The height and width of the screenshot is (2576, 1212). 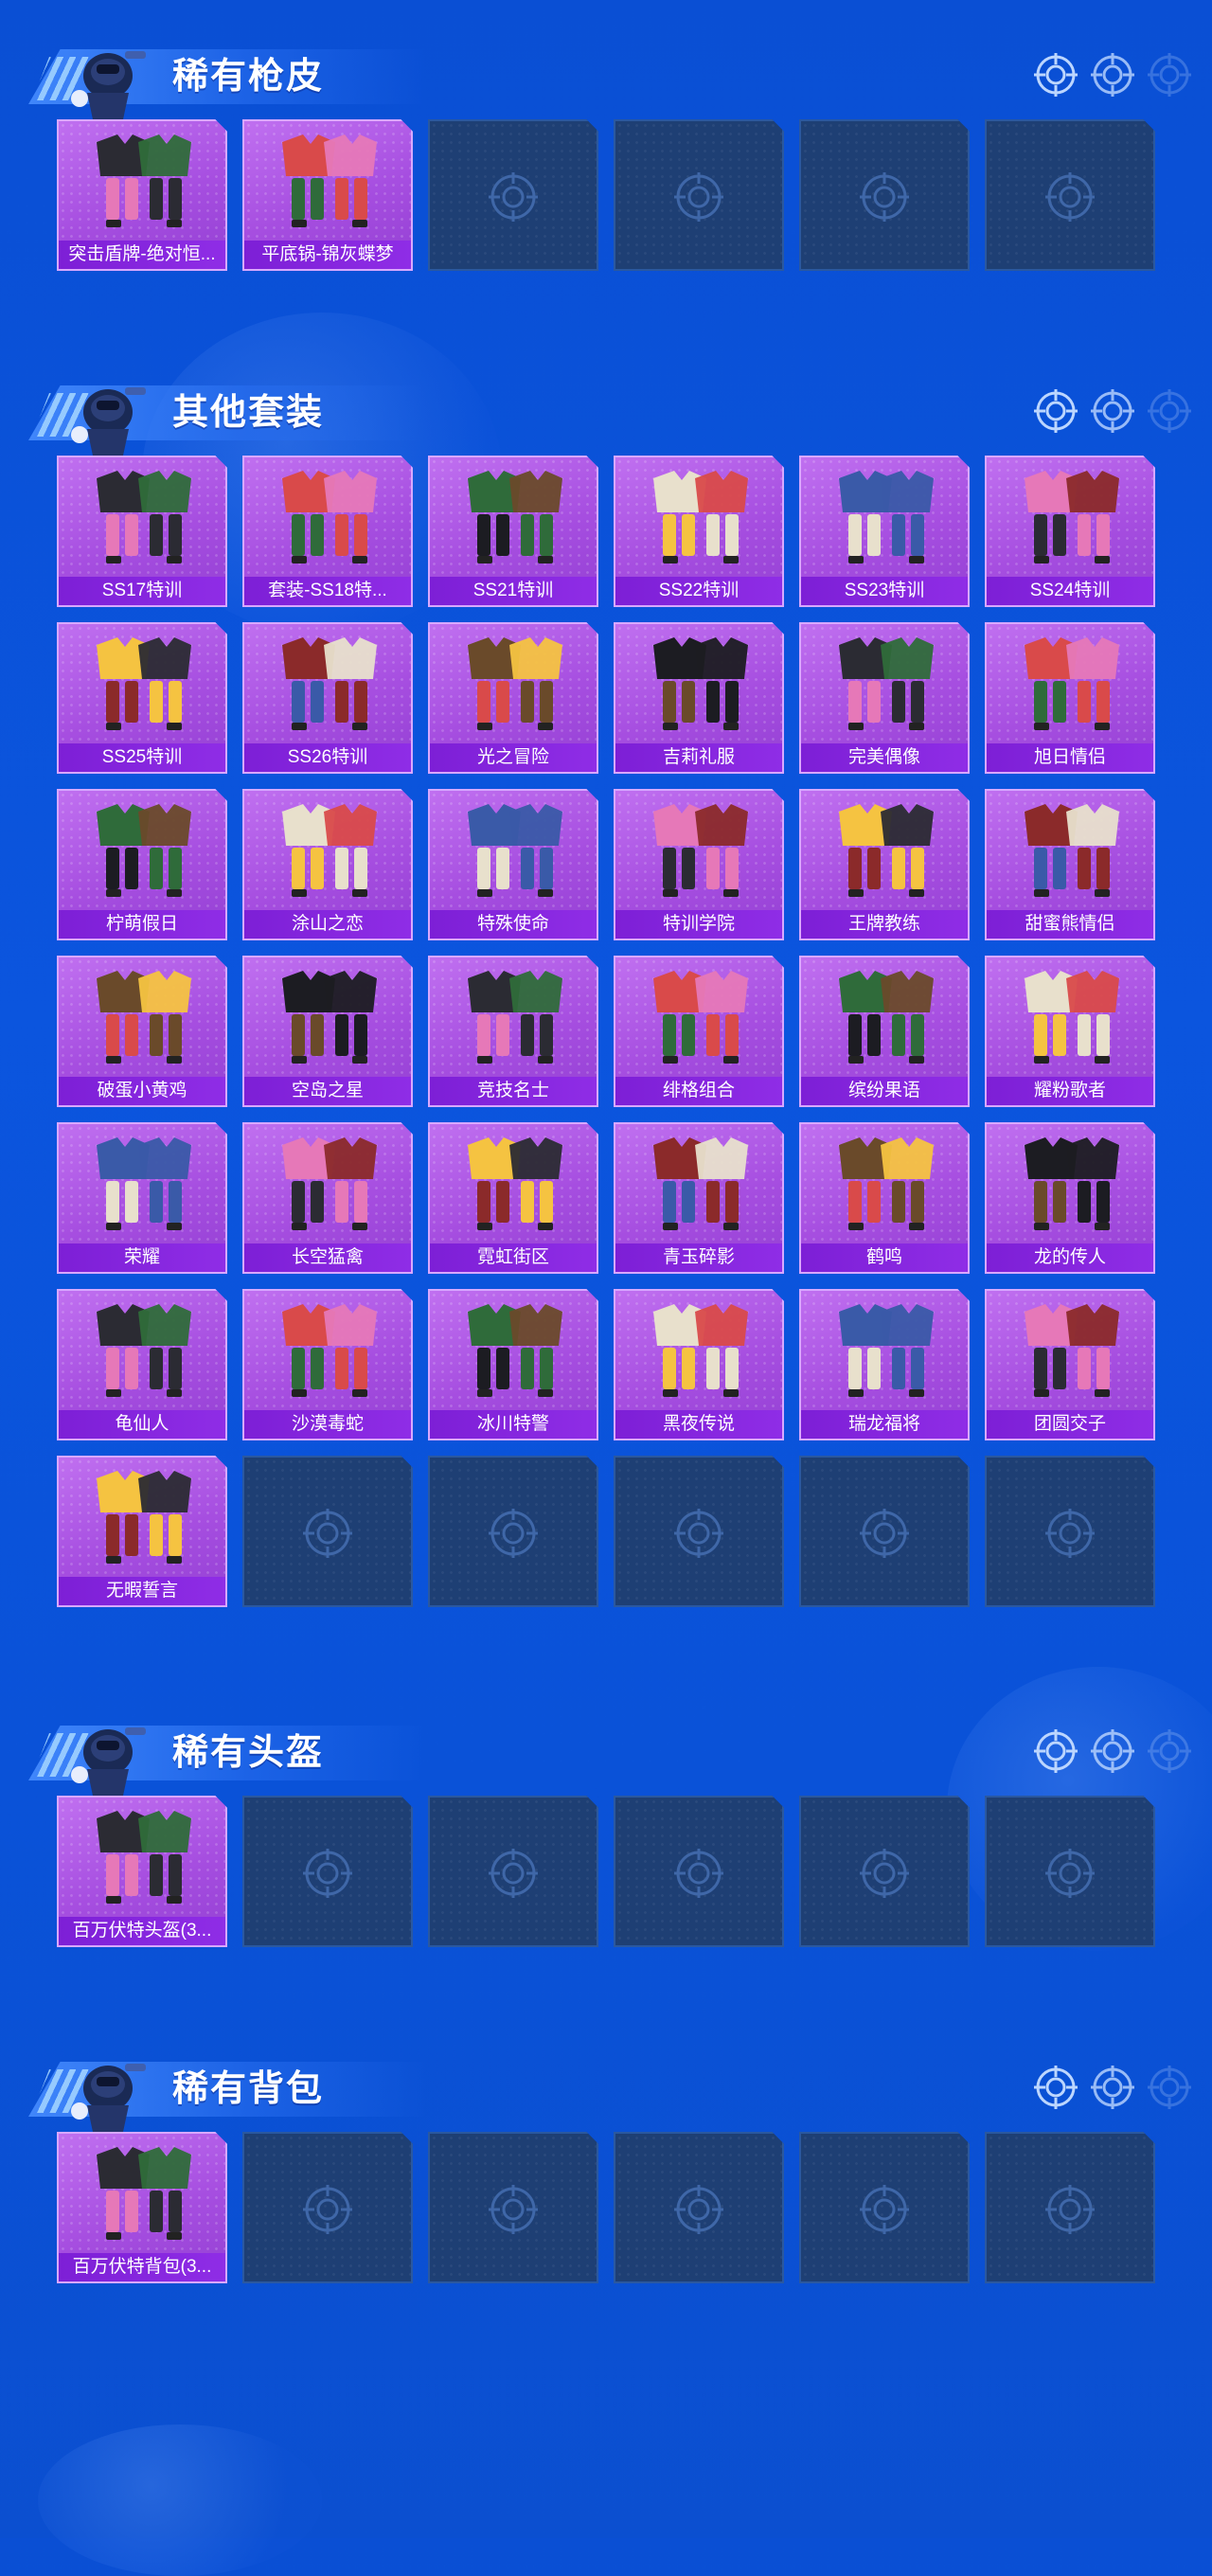 I want to click on item-card: 耀粉歌者, so click(x=1070, y=1031).